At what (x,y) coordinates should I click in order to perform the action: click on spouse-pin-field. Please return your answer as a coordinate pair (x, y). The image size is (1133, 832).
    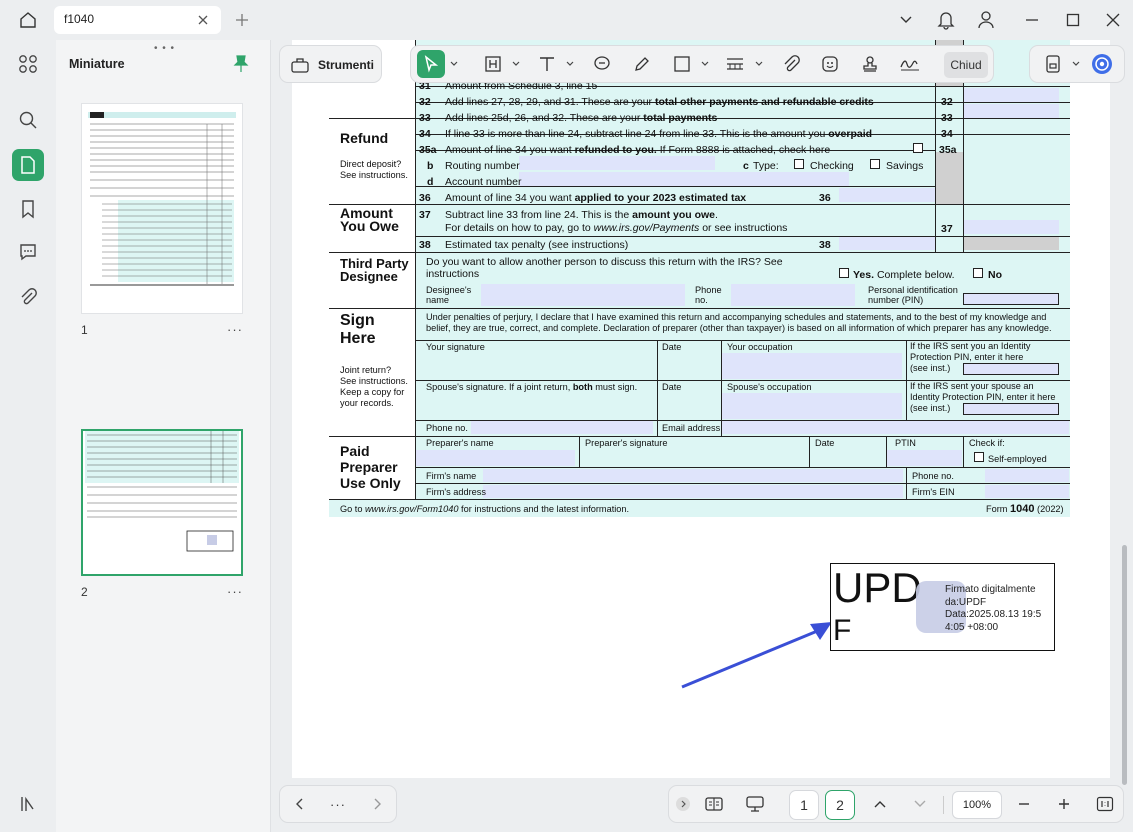
    Looking at the image, I should click on (1011, 409).